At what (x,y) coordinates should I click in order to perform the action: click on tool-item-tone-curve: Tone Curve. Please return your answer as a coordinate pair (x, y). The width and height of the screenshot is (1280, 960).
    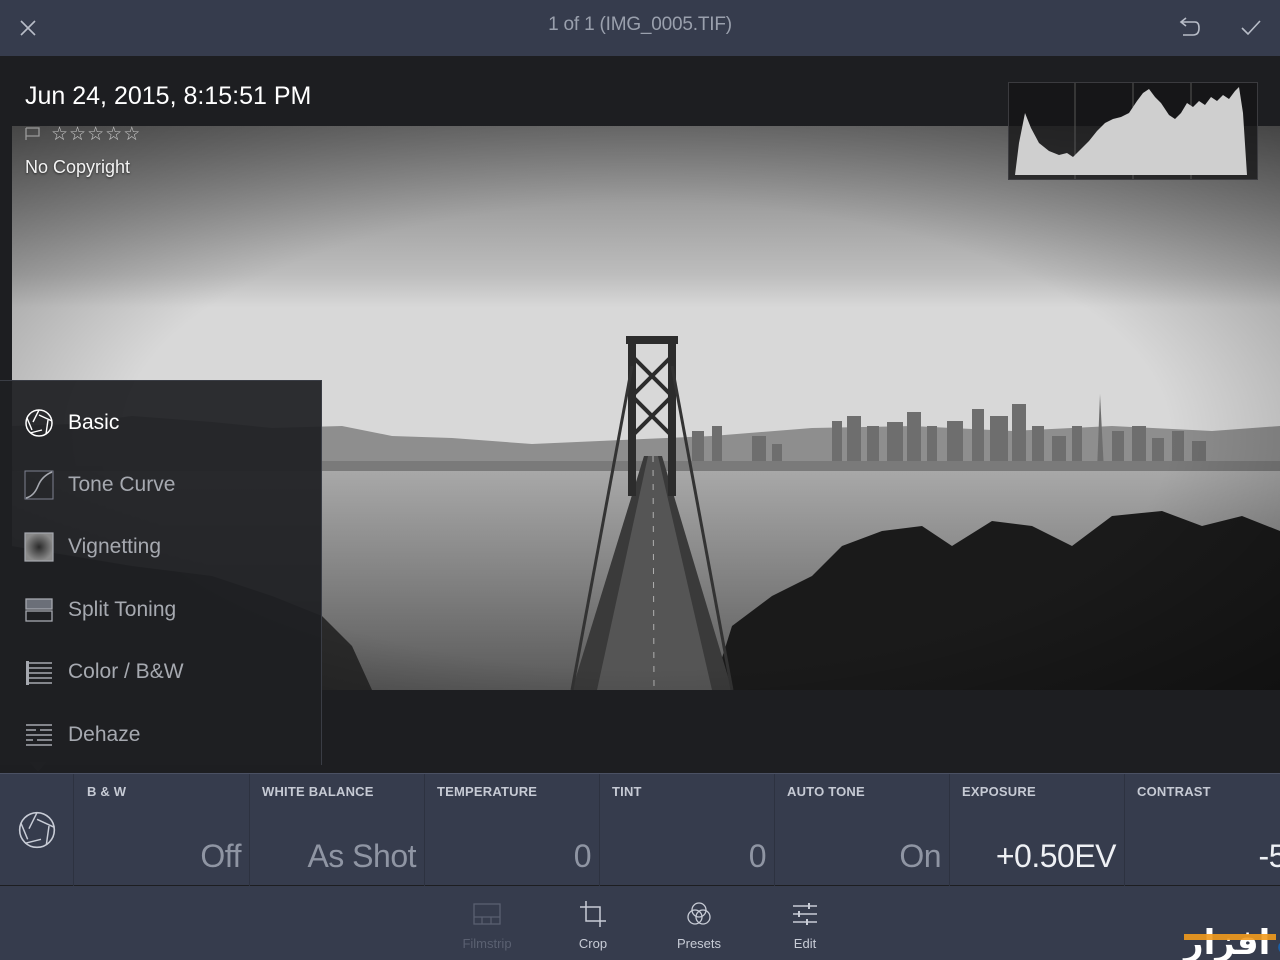
    Looking at the image, I should click on (161, 485).